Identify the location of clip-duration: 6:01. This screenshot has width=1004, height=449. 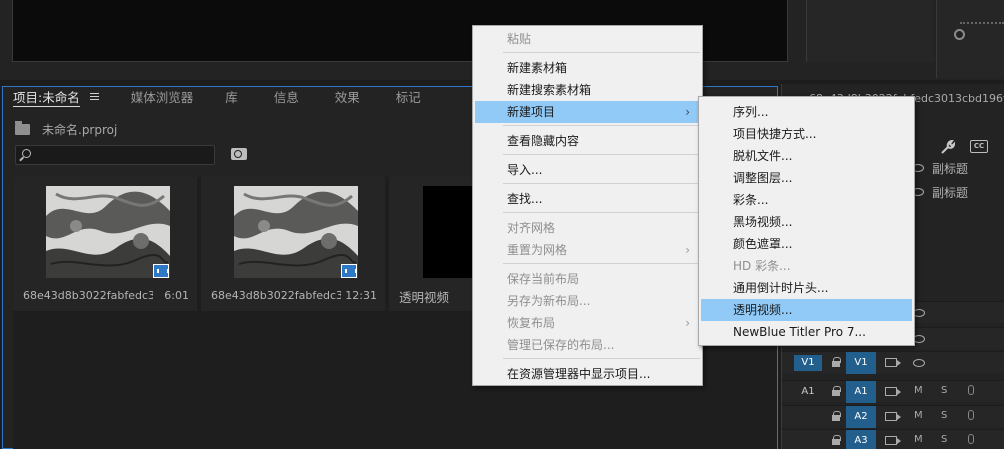
(176, 295).